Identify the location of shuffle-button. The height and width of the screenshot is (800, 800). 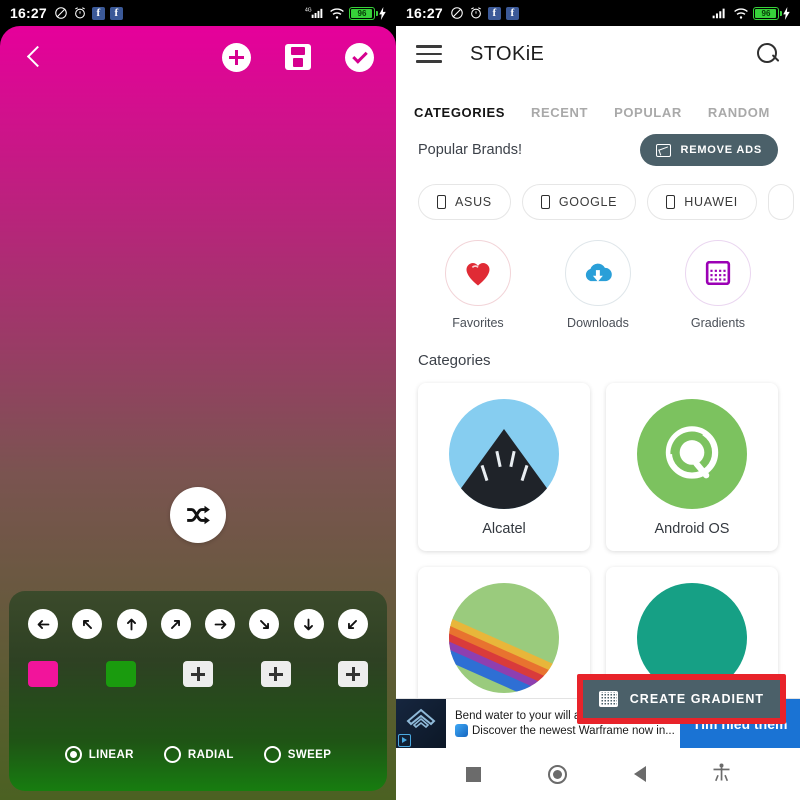
(198, 515).